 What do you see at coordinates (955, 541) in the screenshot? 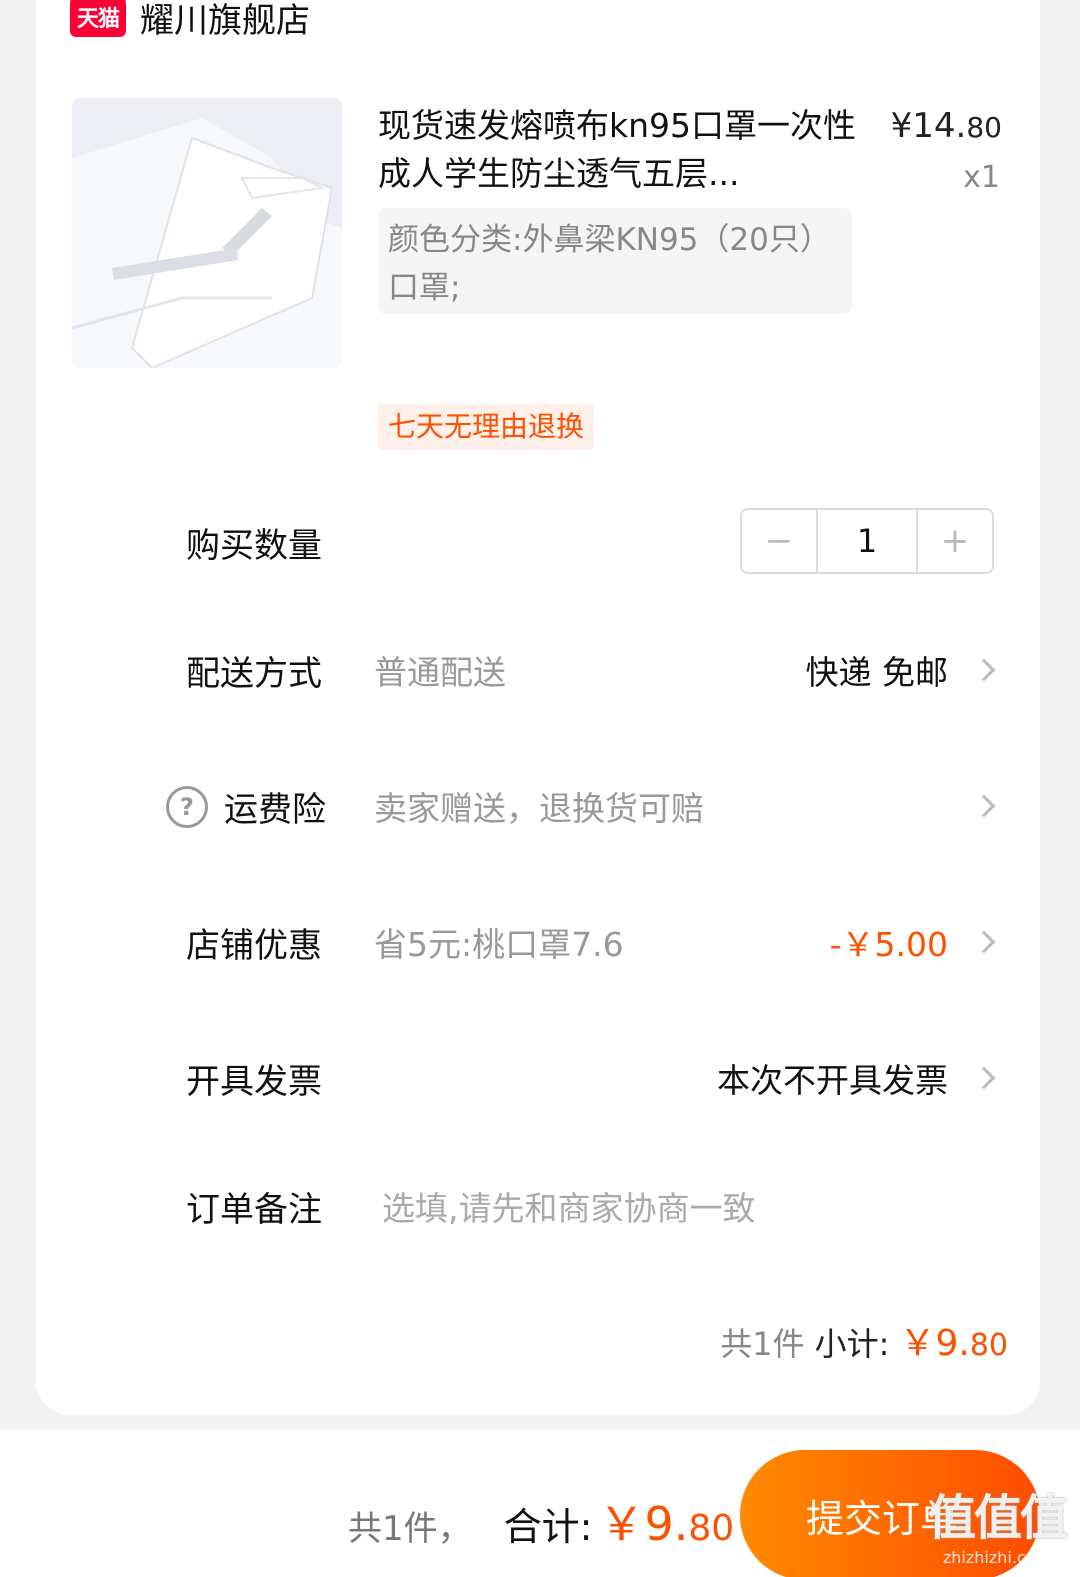
I see `increment-button: +` at bounding box center [955, 541].